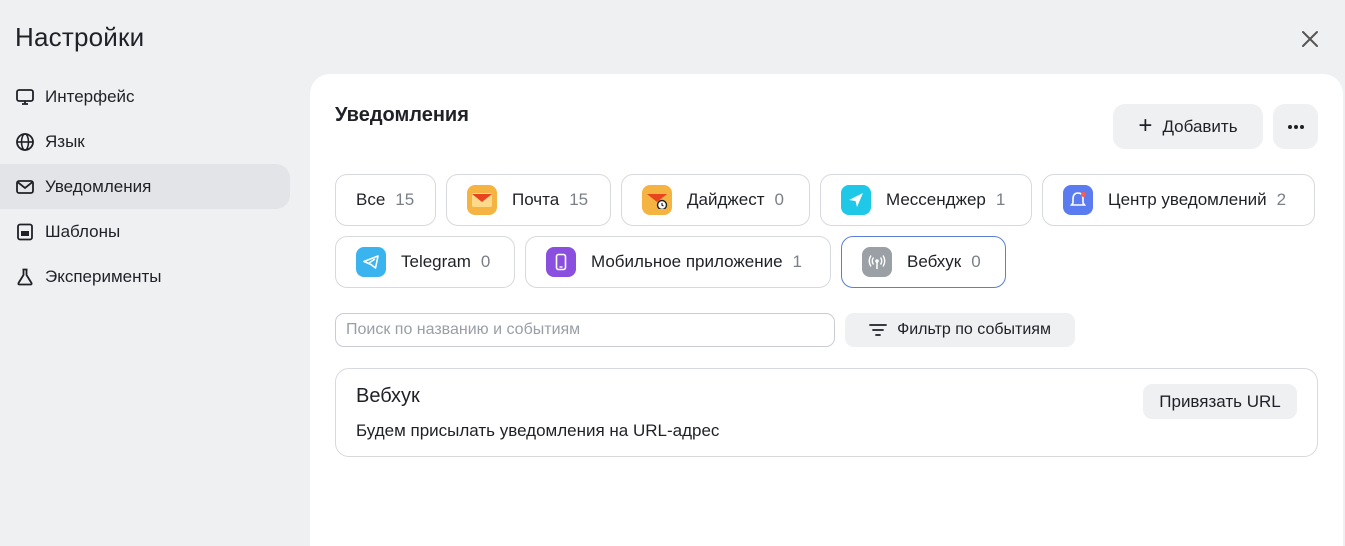 This screenshot has width=1345, height=546. What do you see at coordinates (145, 96) in the screenshot?
I see `sidebar-item-interface: Интерфейс` at bounding box center [145, 96].